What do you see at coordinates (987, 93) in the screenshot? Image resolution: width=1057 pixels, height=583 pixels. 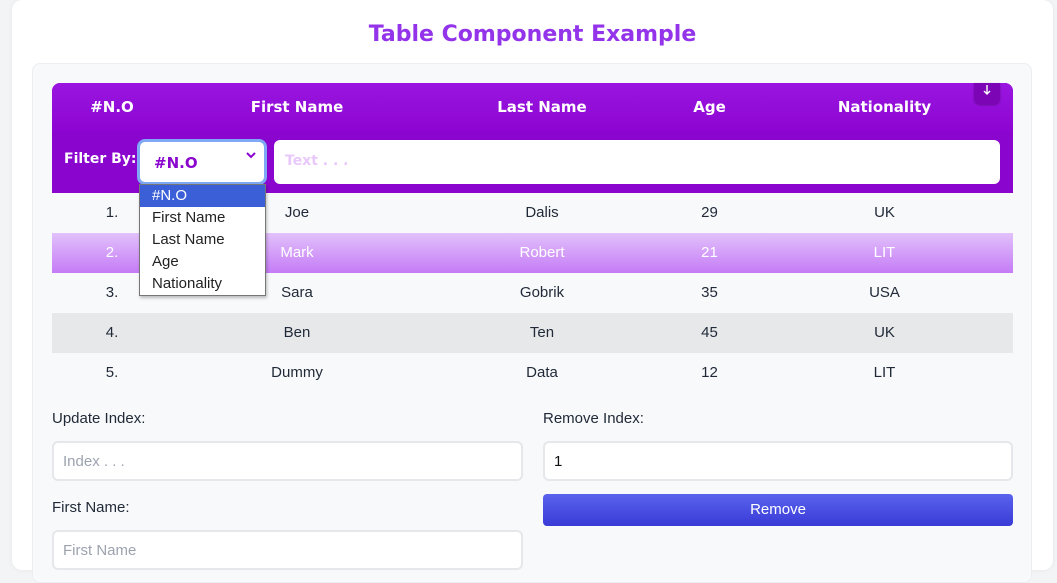 I see `arrow-down-icon` at bounding box center [987, 93].